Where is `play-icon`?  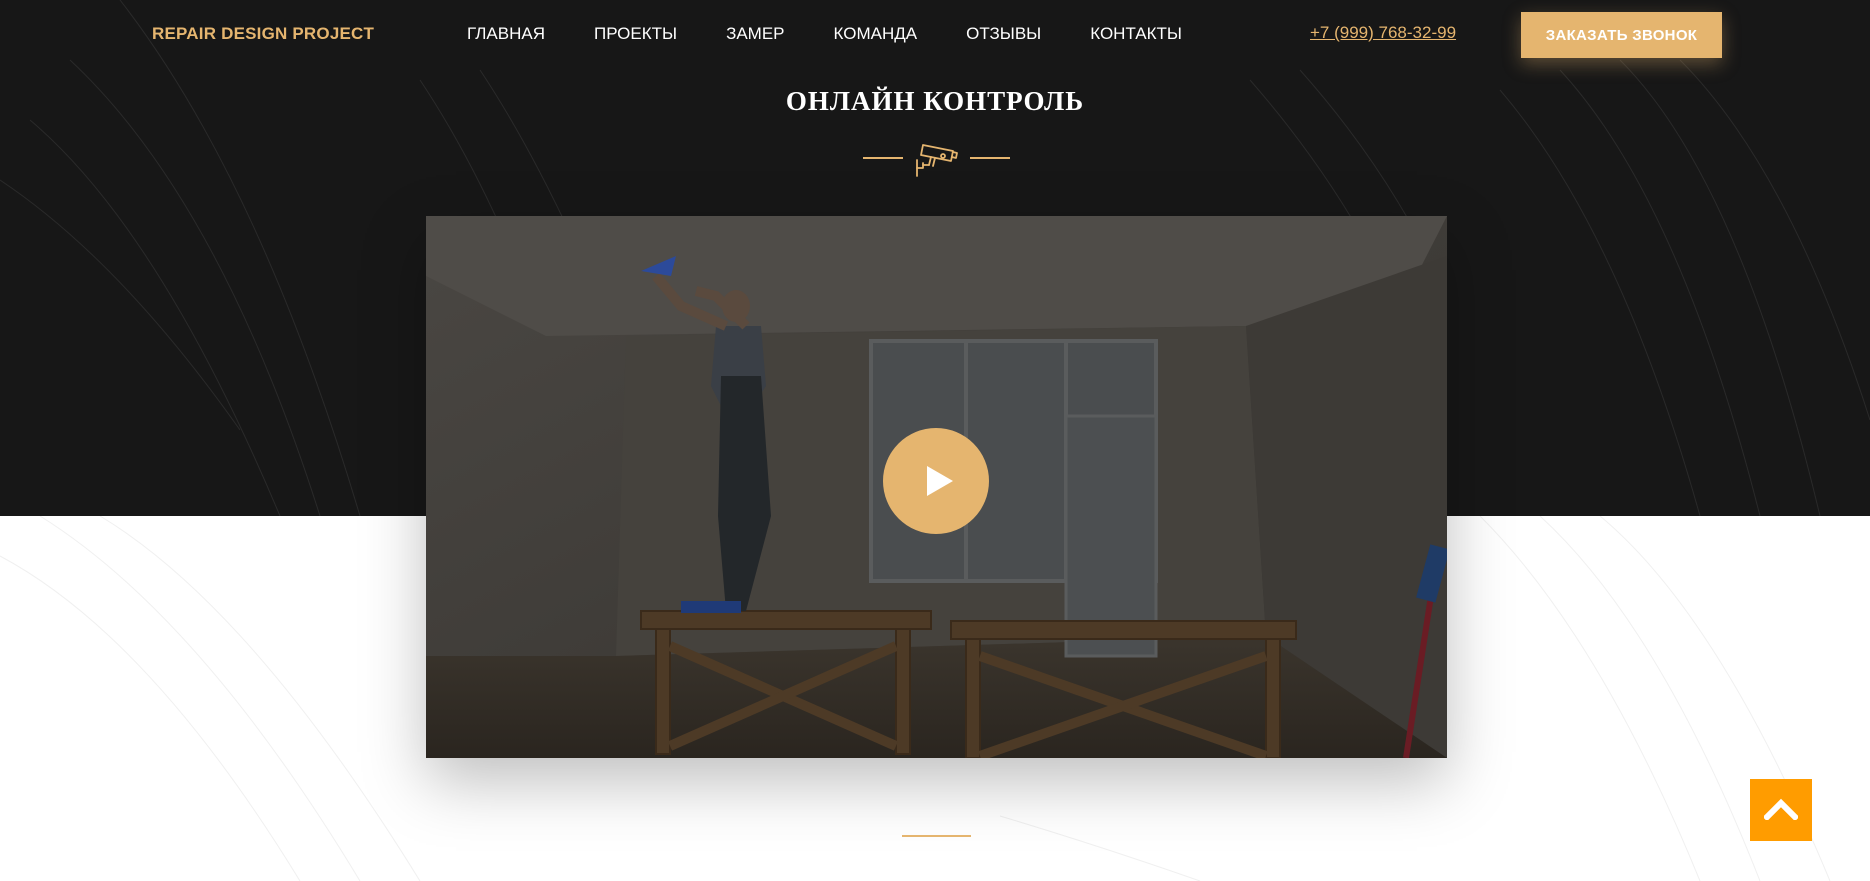
play-icon is located at coordinates (940, 481).